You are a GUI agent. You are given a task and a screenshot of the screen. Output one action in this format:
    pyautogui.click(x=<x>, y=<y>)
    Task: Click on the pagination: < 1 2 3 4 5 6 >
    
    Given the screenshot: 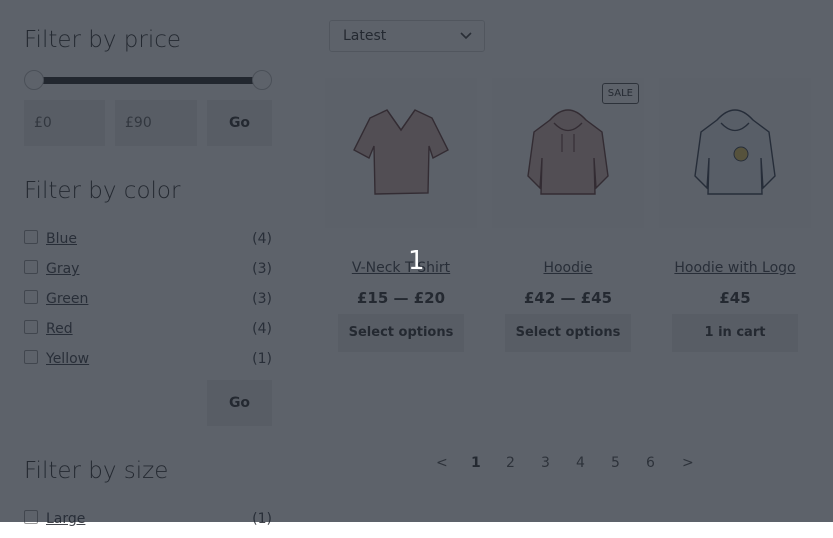 What is the action you would take?
    pyautogui.click(x=575, y=465)
    